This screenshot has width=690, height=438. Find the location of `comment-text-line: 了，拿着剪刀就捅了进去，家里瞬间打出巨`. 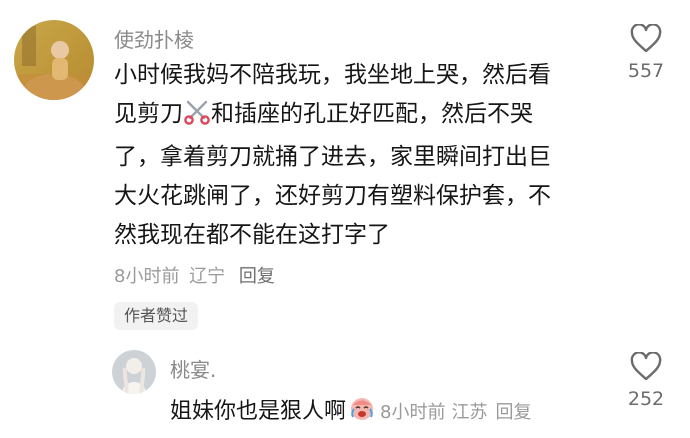

comment-text-line: 了，拿着剪刀就捅了进去，家里瞬间打出巨 is located at coordinates (332, 157).